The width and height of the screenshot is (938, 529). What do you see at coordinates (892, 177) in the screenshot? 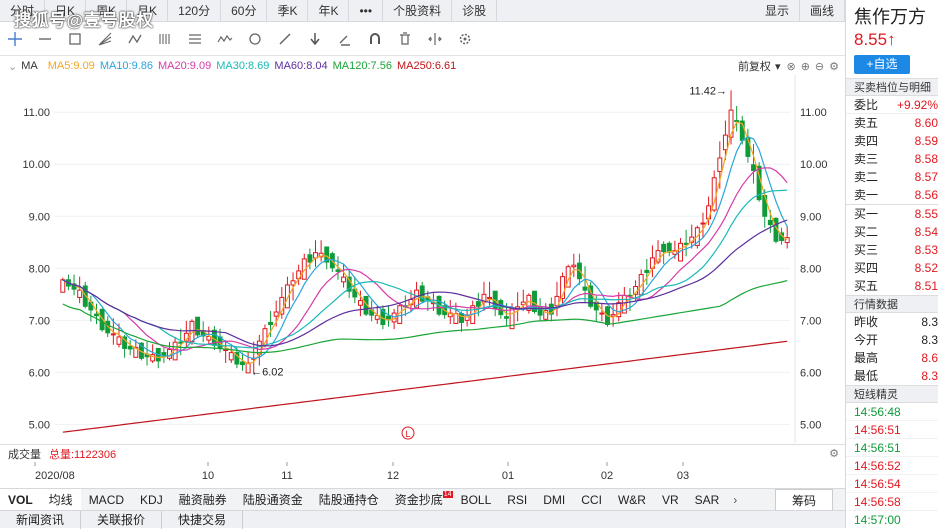
I see `ask-row: 卖二 8.57` at bounding box center [892, 177].